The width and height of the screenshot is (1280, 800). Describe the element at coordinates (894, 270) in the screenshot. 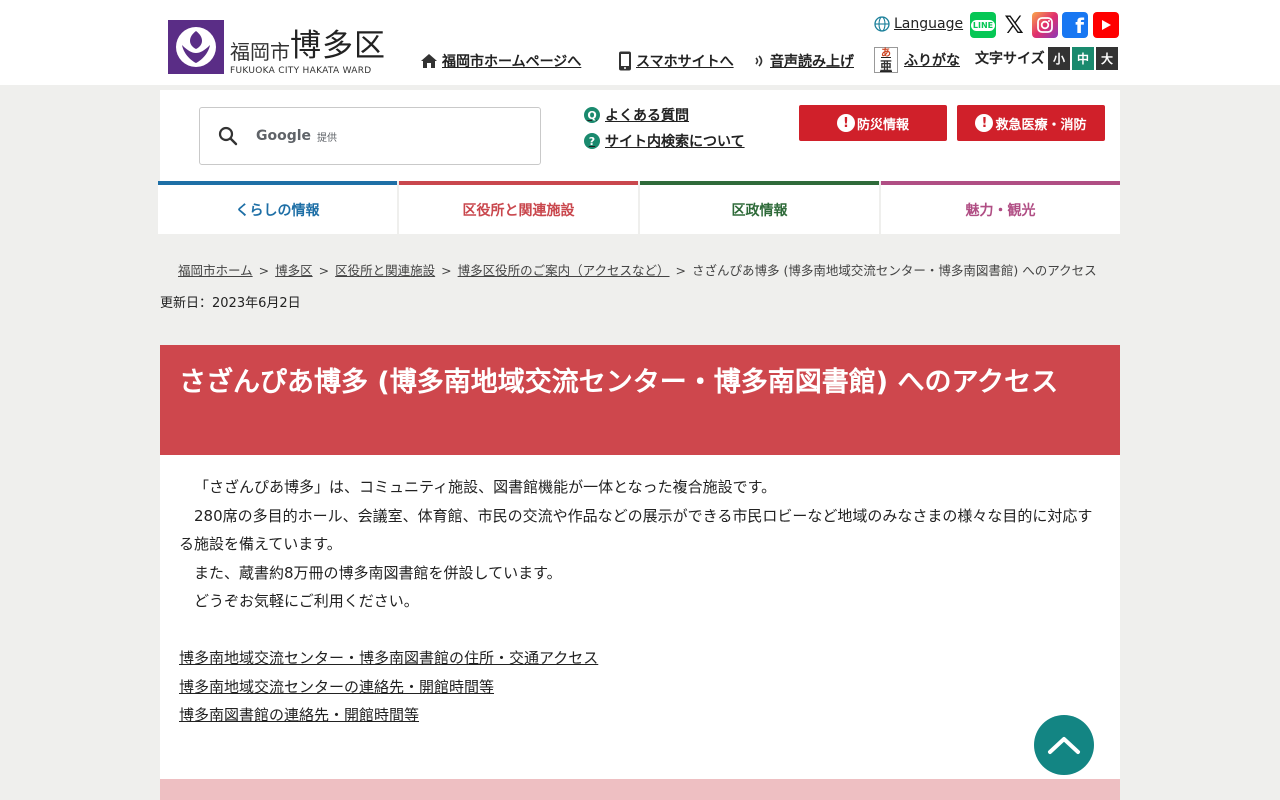

I see `breadcrumb-current: さざんぴあ博多 (博多南地域交流センター・博多南図書館) へのアクセス` at that location.